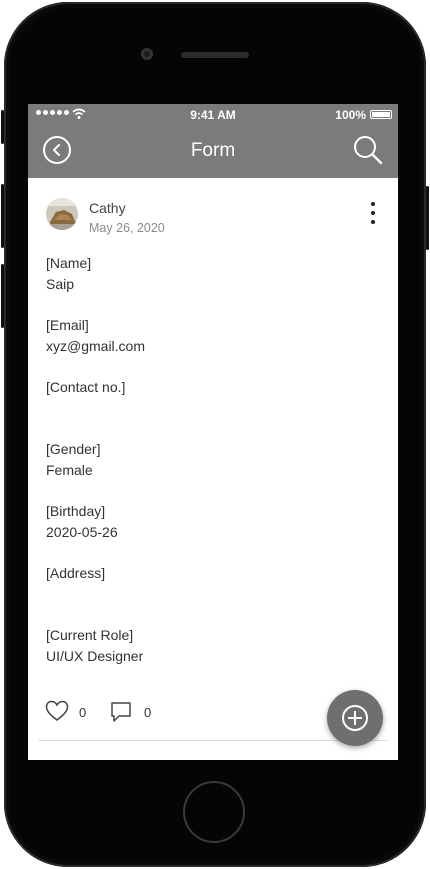  I want to click on search-icon, so click(368, 150).